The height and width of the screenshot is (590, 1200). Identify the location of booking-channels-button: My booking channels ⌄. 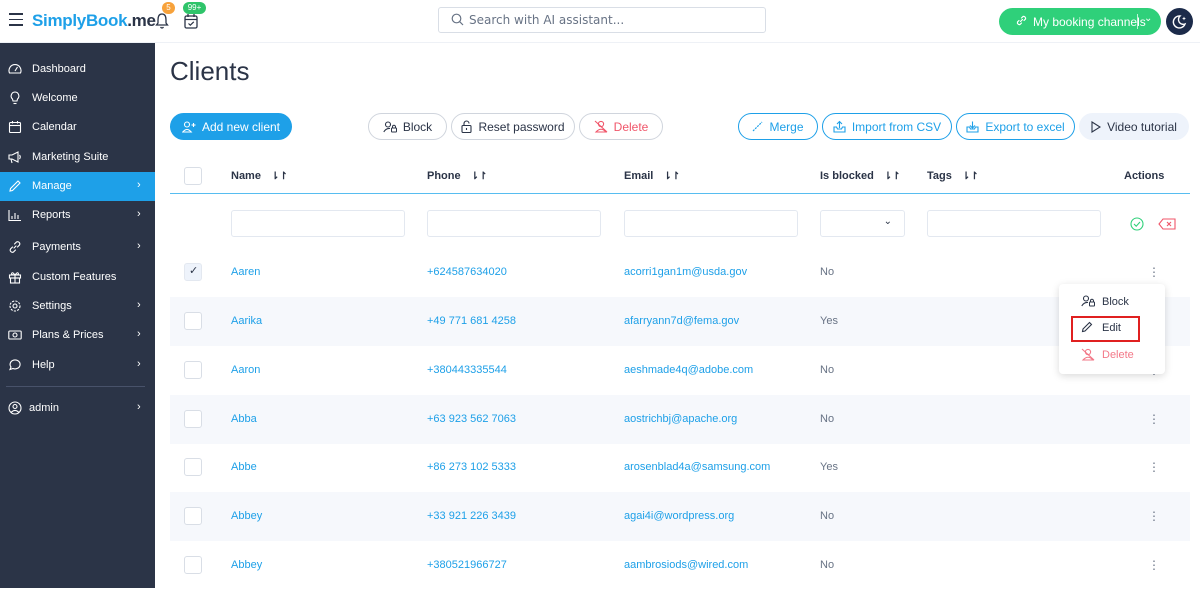
(1080, 21).